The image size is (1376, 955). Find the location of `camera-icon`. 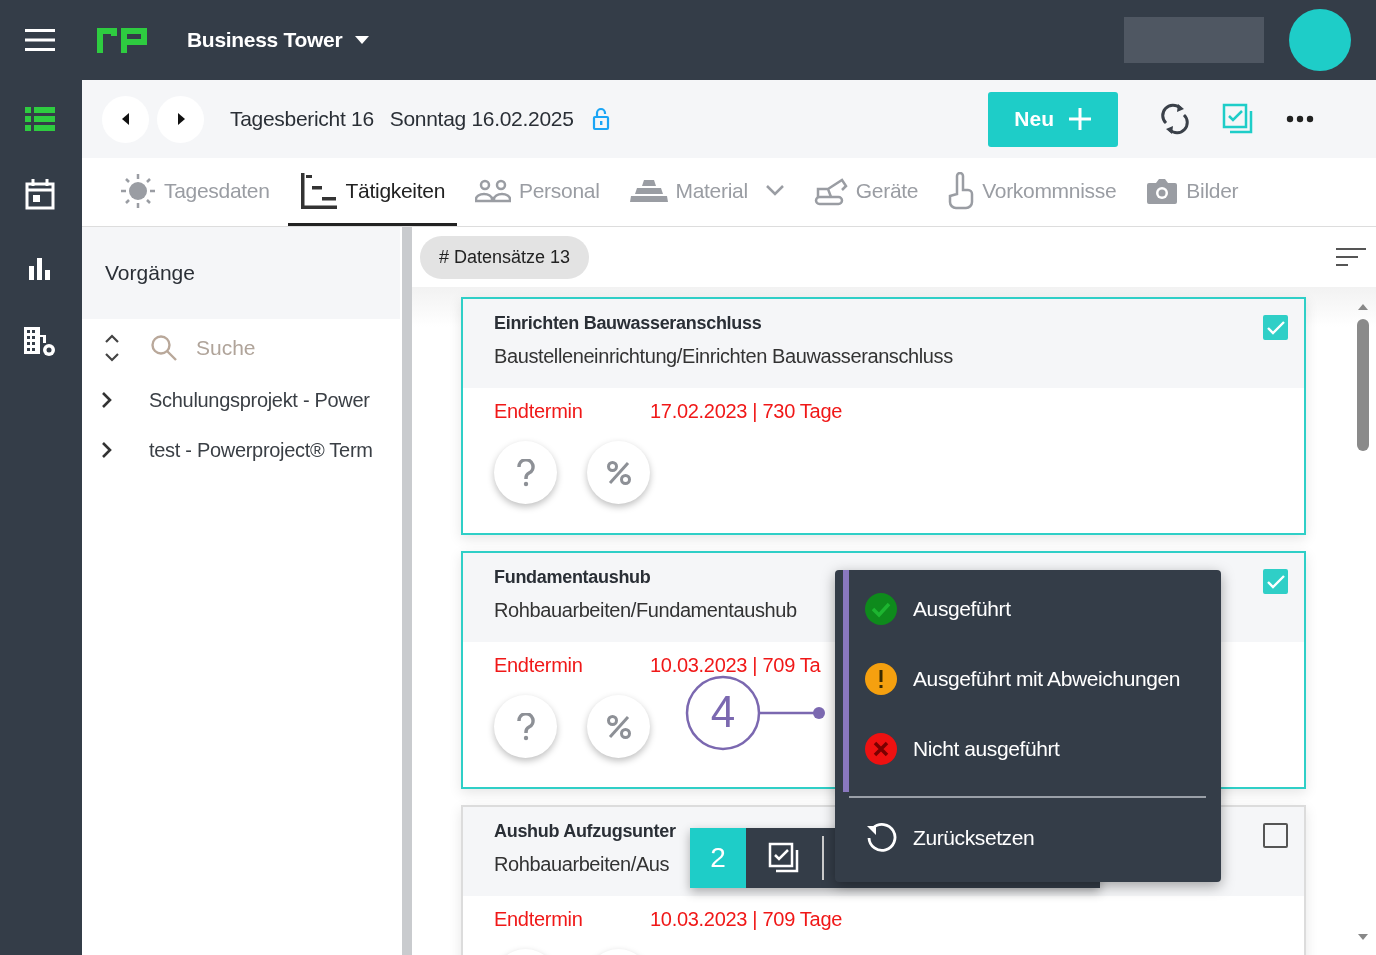

camera-icon is located at coordinates (1162, 190).